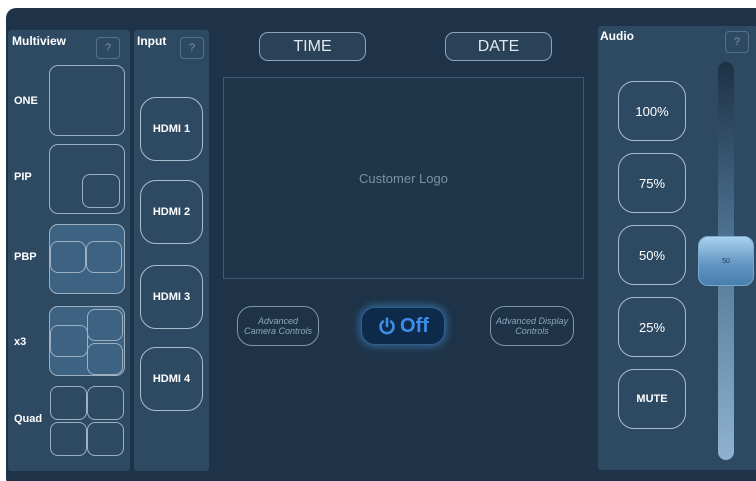 Image resolution: width=756 pixels, height=481 pixels. What do you see at coordinates (105, 439) in the screenshot?
I see `quad-br-icon` at bounding box center [105, 439].